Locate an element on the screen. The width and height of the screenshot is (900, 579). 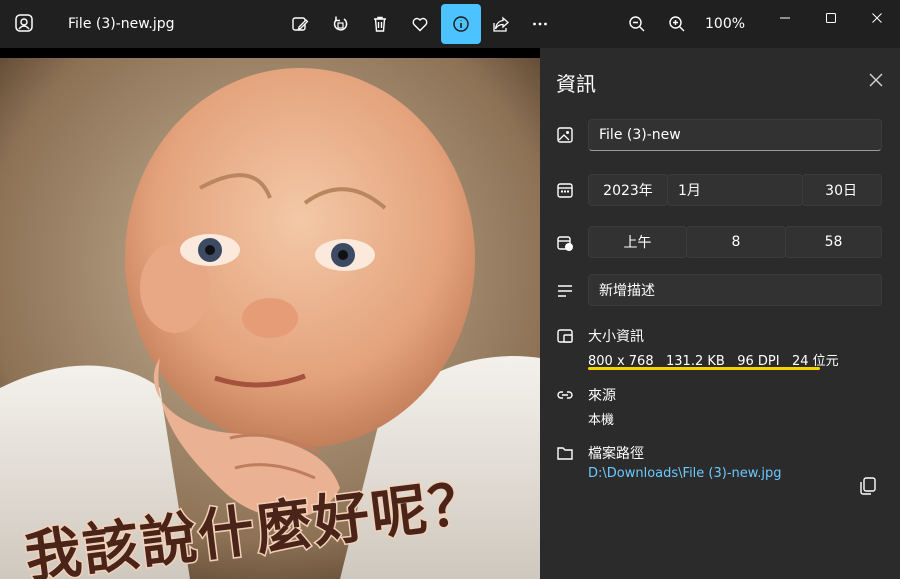
share-button is located at coordinates (501, 24).